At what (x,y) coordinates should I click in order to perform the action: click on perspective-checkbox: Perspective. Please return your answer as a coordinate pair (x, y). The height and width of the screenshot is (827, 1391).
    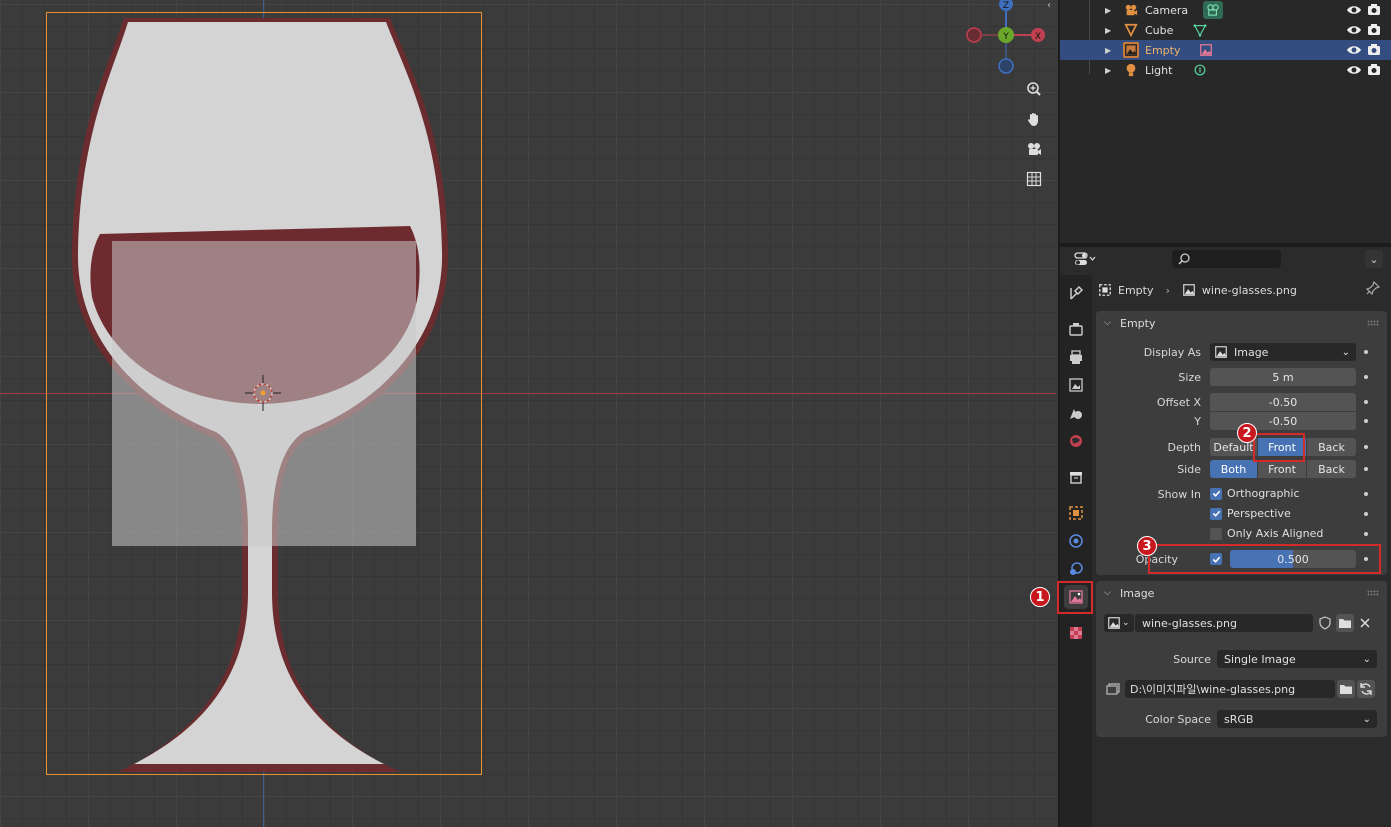
    Looking at the image, I should click on (1250, 513).